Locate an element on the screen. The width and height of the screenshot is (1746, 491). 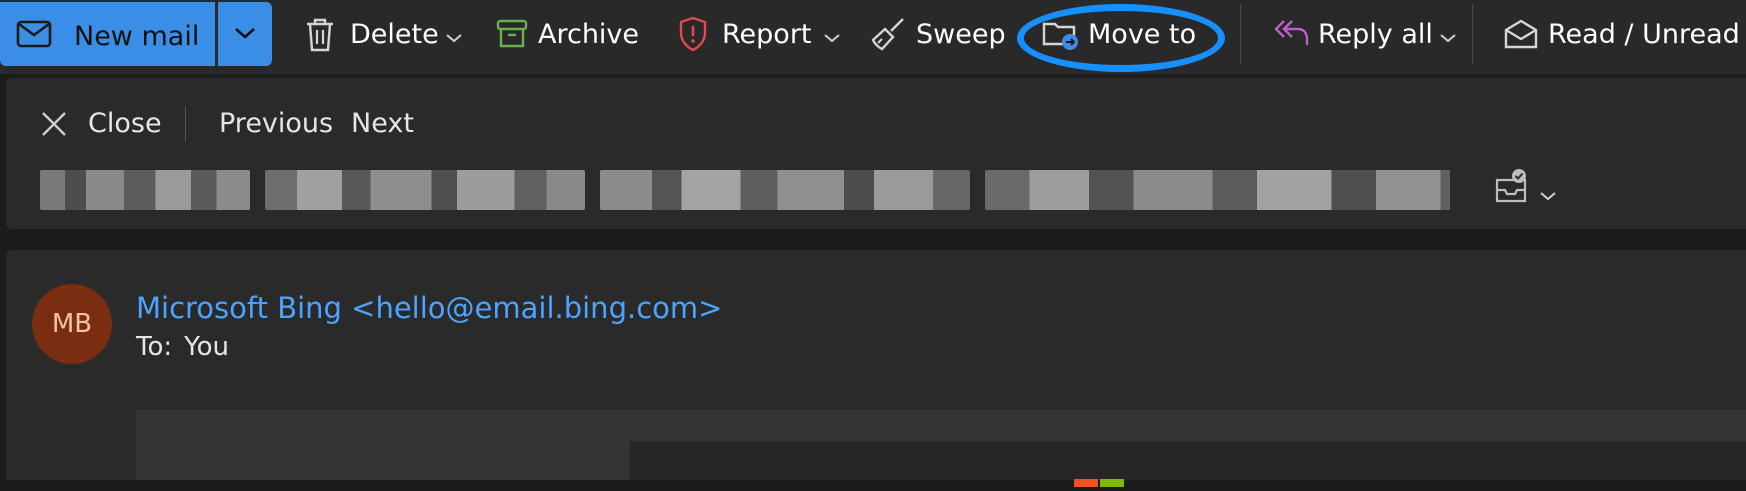
nav-divider is located at coordinates (185, 124).